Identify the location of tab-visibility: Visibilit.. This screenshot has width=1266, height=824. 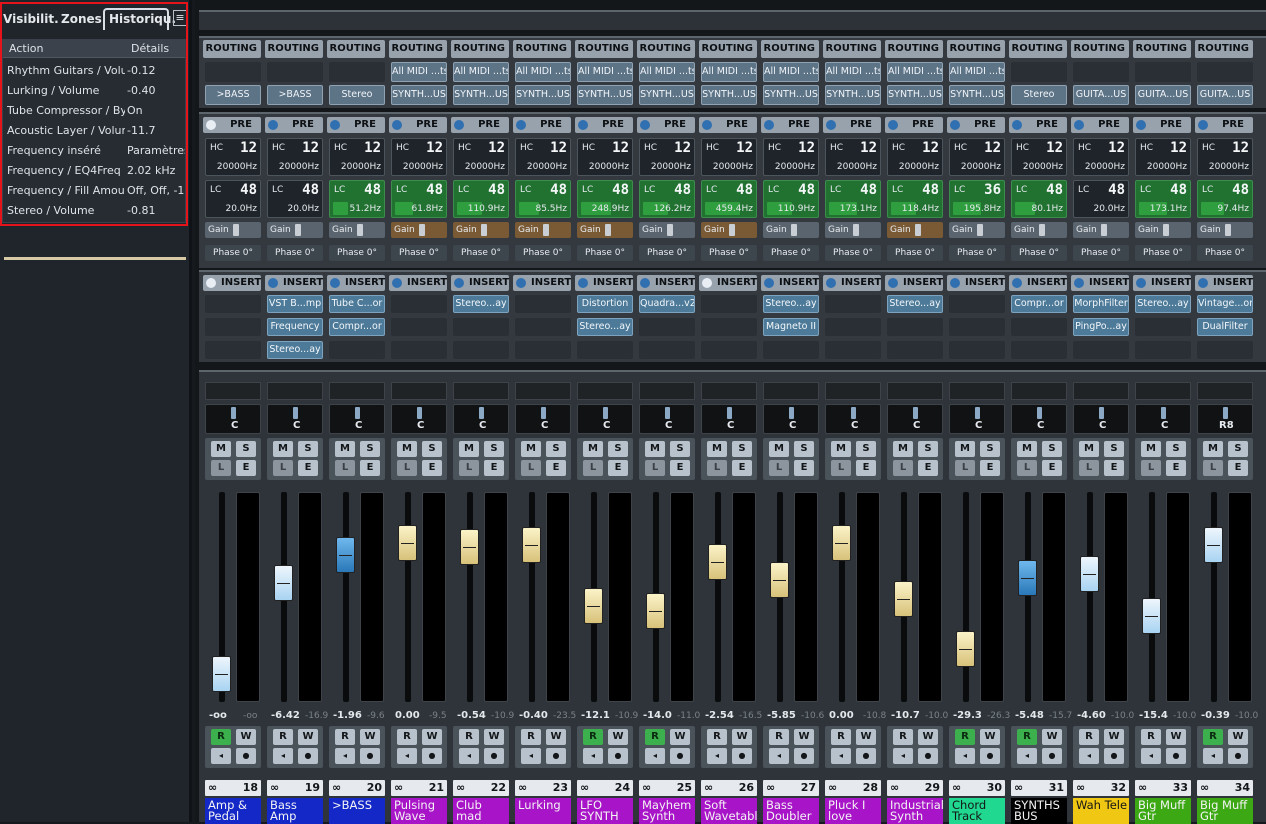
(31, 19).